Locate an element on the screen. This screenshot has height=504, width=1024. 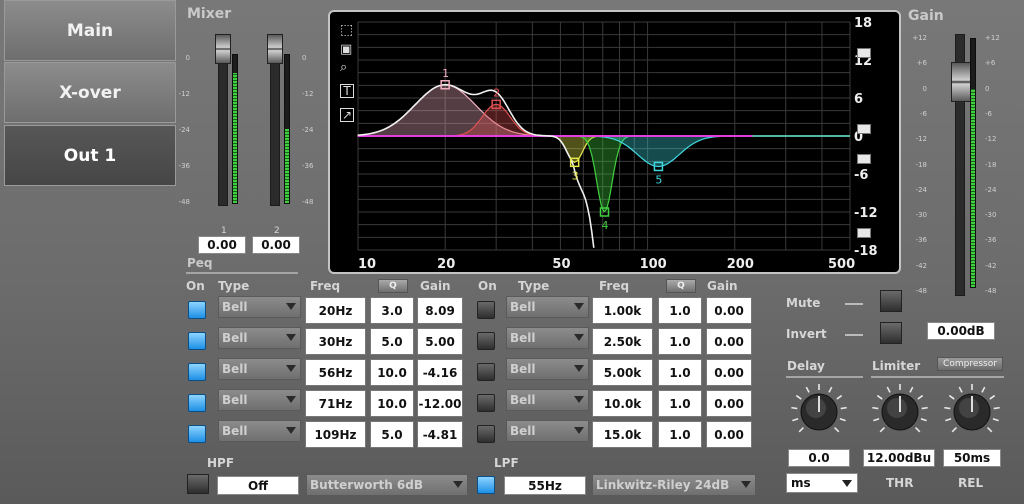
peq-right-gain-5: 0.00 is located at coordinates (729, 434).